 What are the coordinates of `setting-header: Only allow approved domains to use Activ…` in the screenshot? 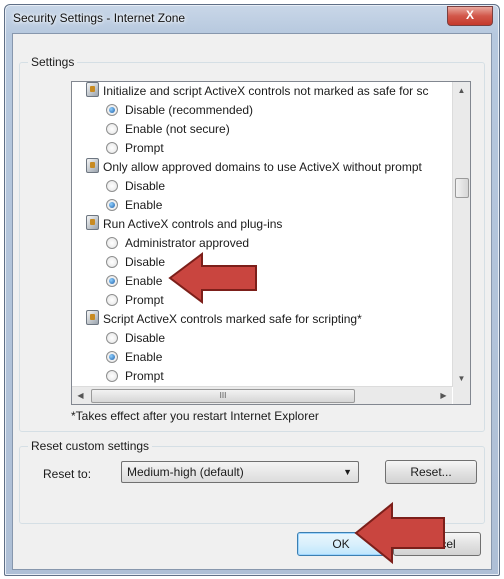 It's located at (254, 167).